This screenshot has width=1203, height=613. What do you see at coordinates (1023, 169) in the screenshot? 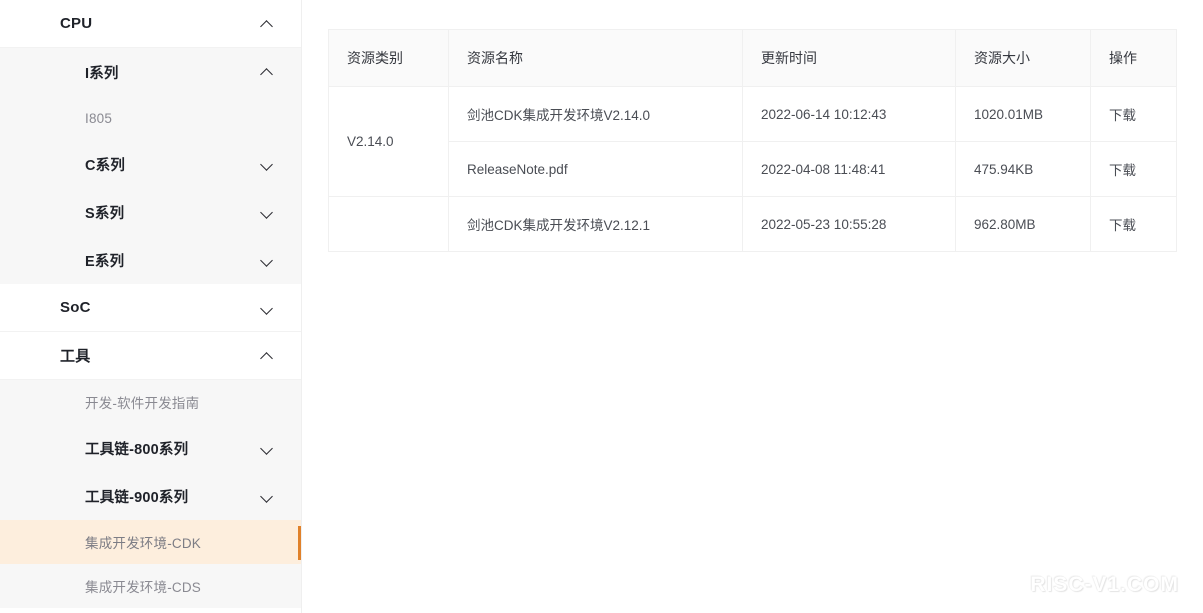
I see `cell-resource-size: 475.94KB` at bounding box center [1023, 169].